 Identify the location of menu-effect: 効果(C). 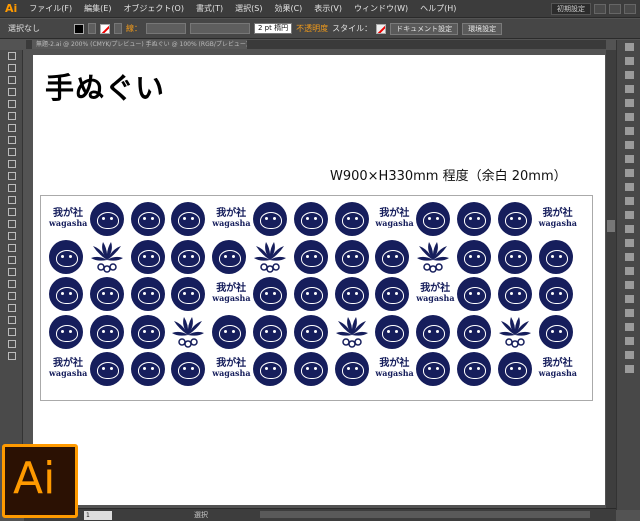
(288, 8).